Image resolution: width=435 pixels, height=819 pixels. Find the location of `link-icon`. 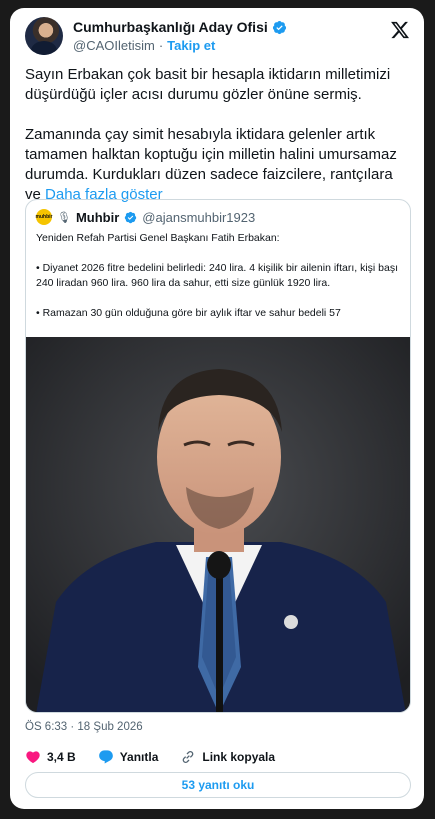

link-icon is located at coordinates (188, 757).